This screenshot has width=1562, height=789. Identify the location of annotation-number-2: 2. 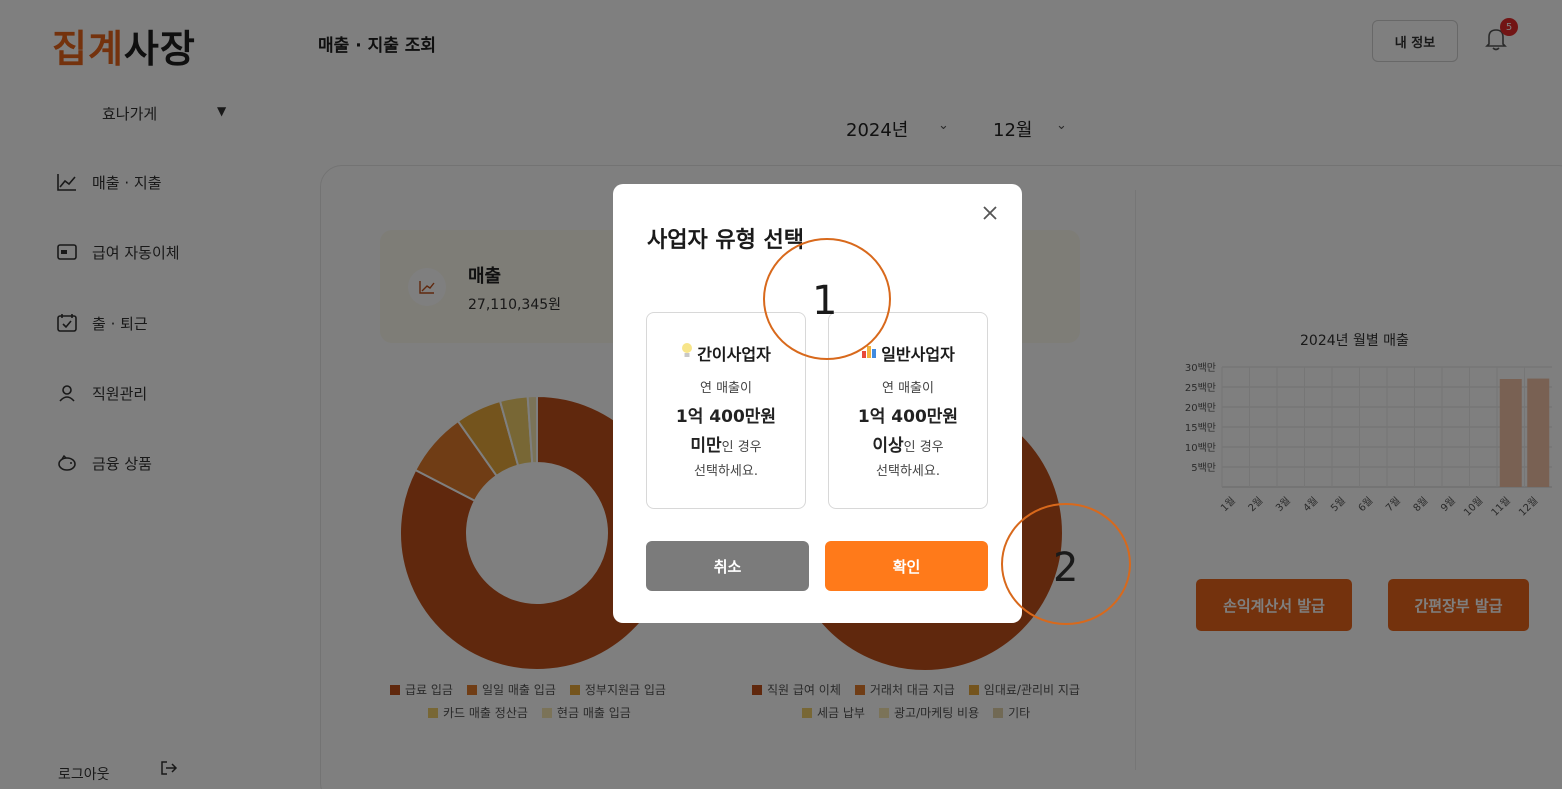
(1066, 568).